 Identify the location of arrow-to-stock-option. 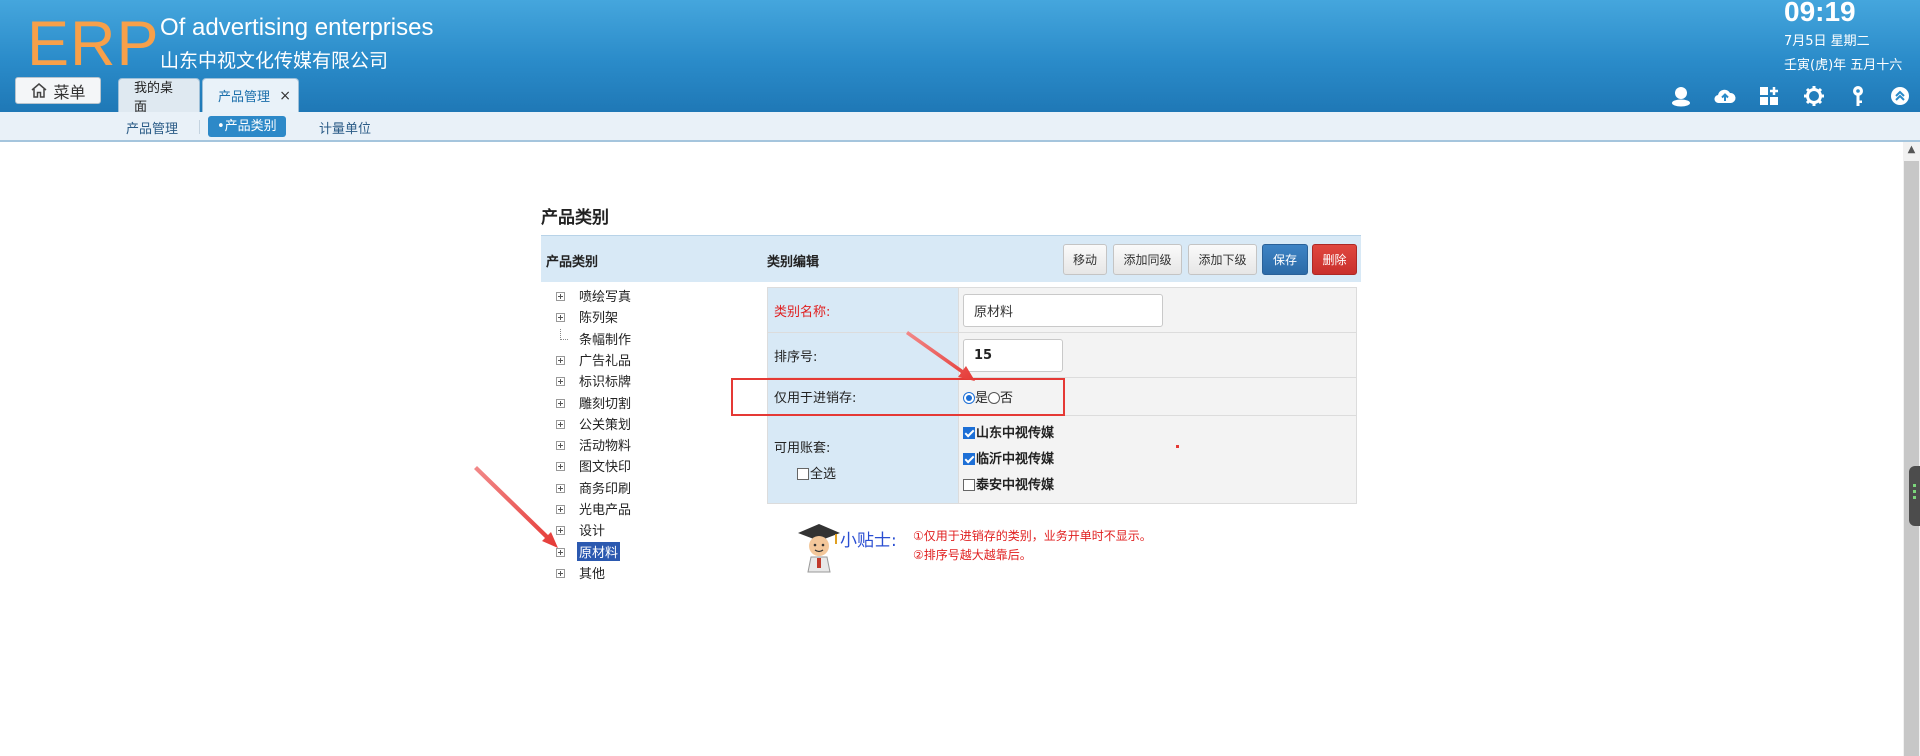
(940, 356).